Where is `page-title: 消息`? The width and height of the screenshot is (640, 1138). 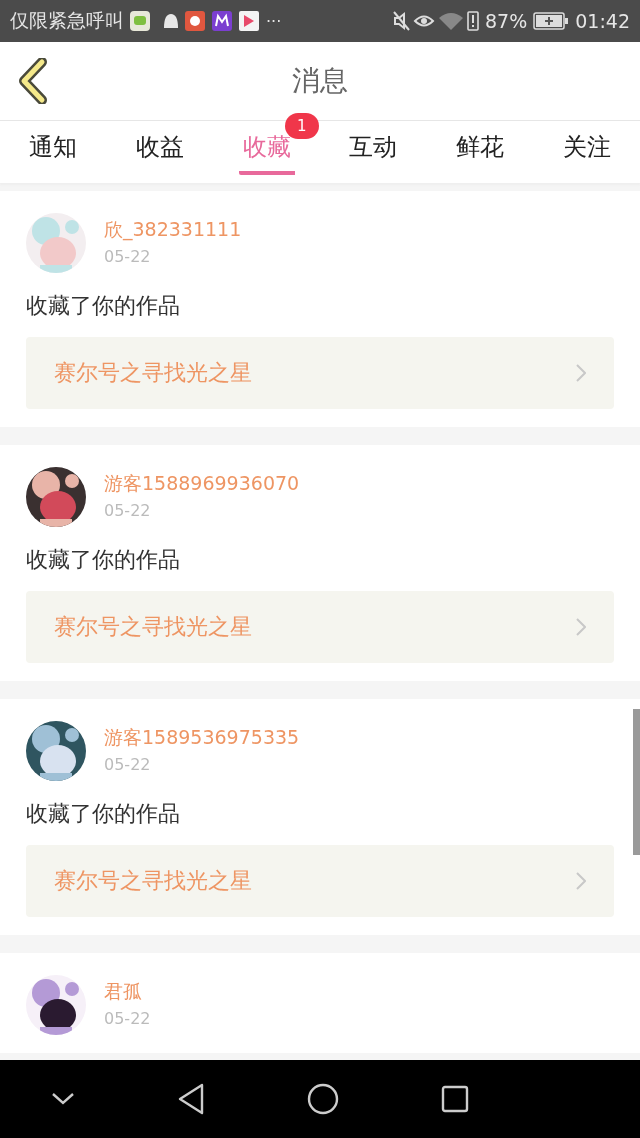 page-title: 消息 is located at coordinates (320, 81).